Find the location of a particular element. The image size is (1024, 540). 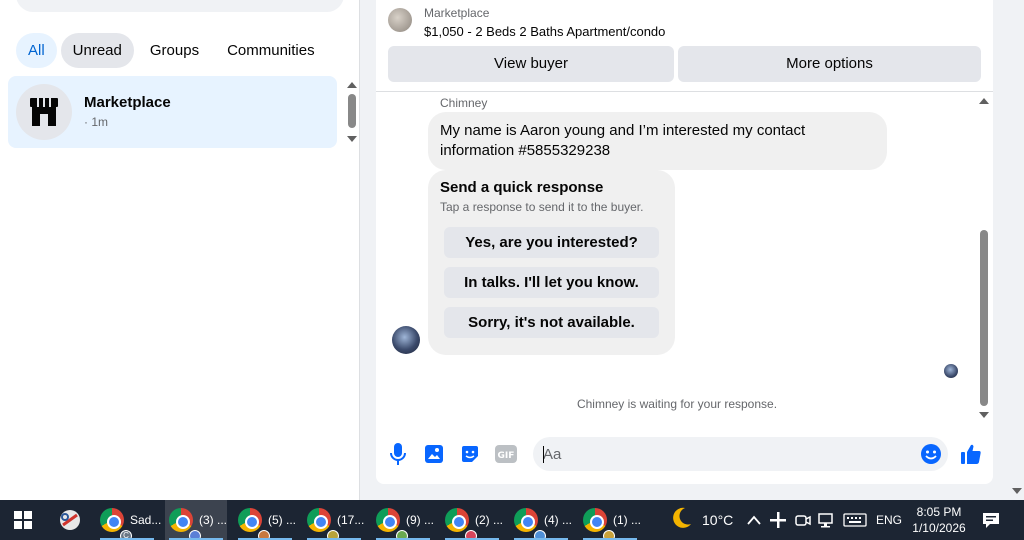

show-hidden-icons is located at coordinates (754, 520).